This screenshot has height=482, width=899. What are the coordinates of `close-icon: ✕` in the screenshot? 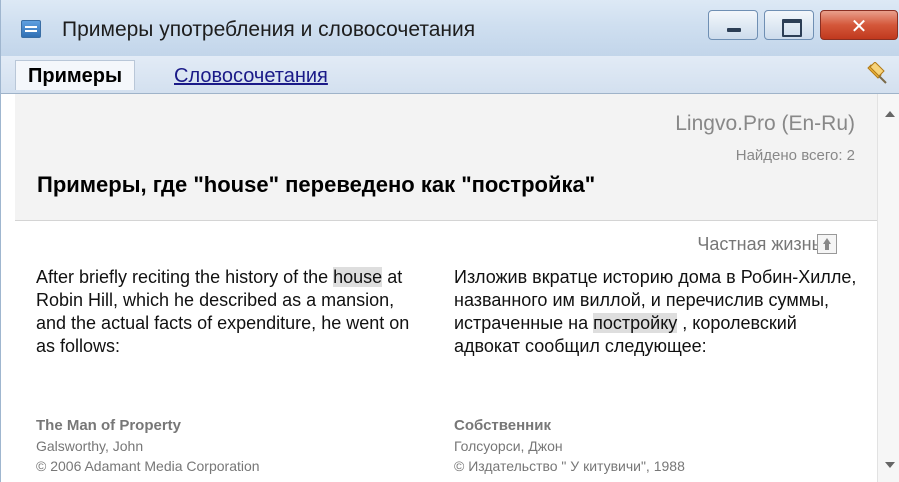 It's located at (859, 26).